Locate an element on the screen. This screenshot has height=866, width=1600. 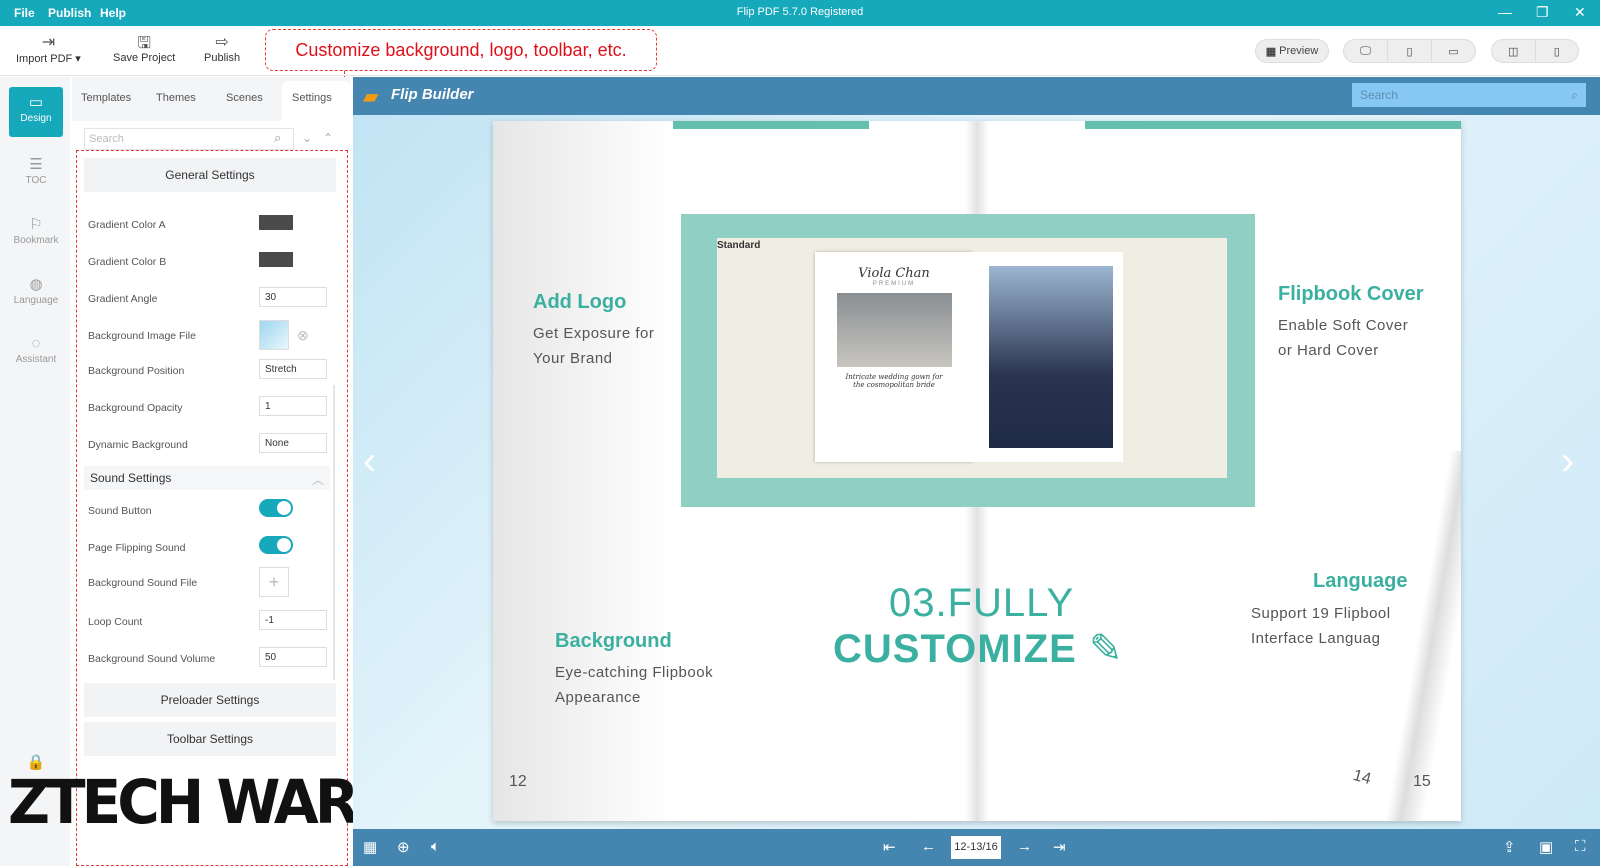
restore-icon: ❐ is located at coordinates (1542, 12).